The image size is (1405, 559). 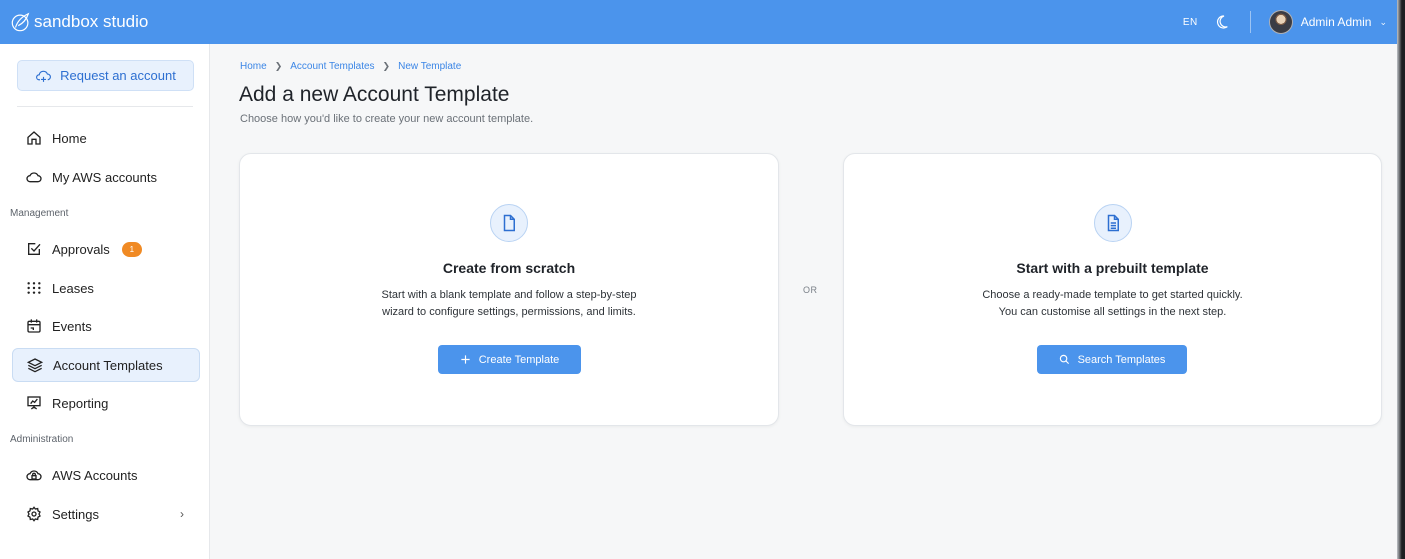 I want to click on moon-icon, so click(x=1224, y=22).